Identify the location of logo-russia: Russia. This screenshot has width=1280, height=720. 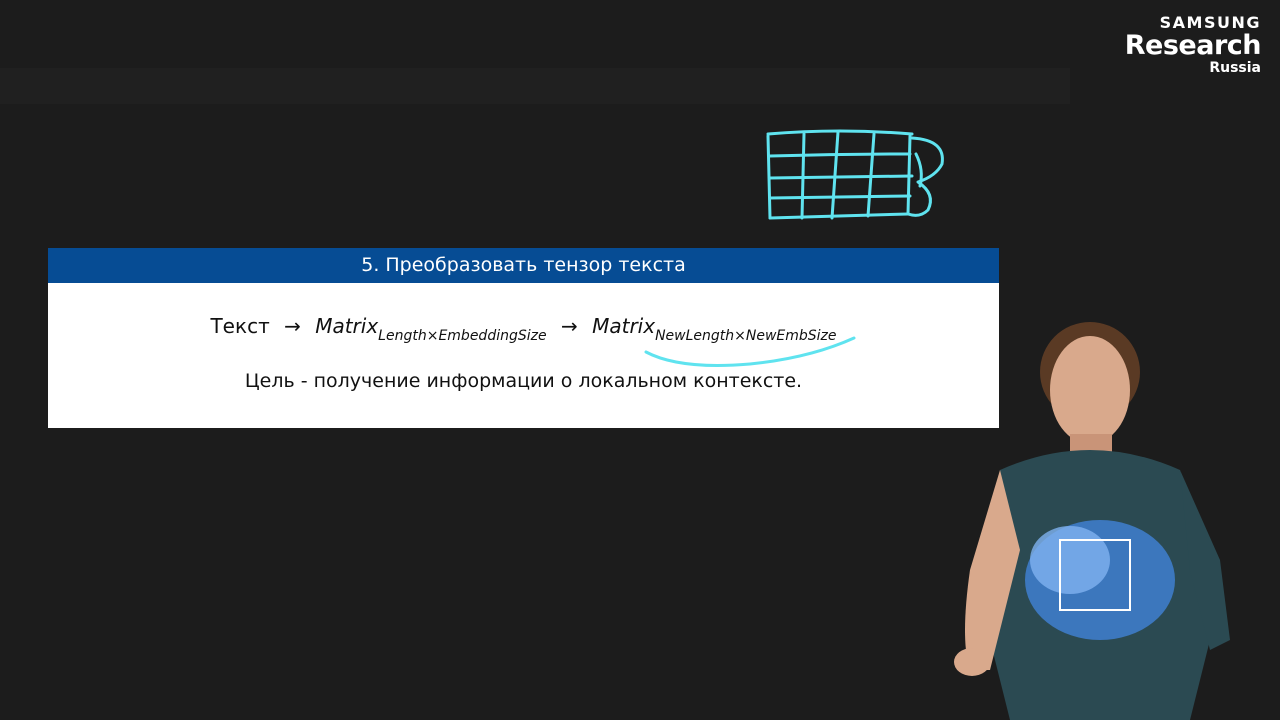
(1235, 68).